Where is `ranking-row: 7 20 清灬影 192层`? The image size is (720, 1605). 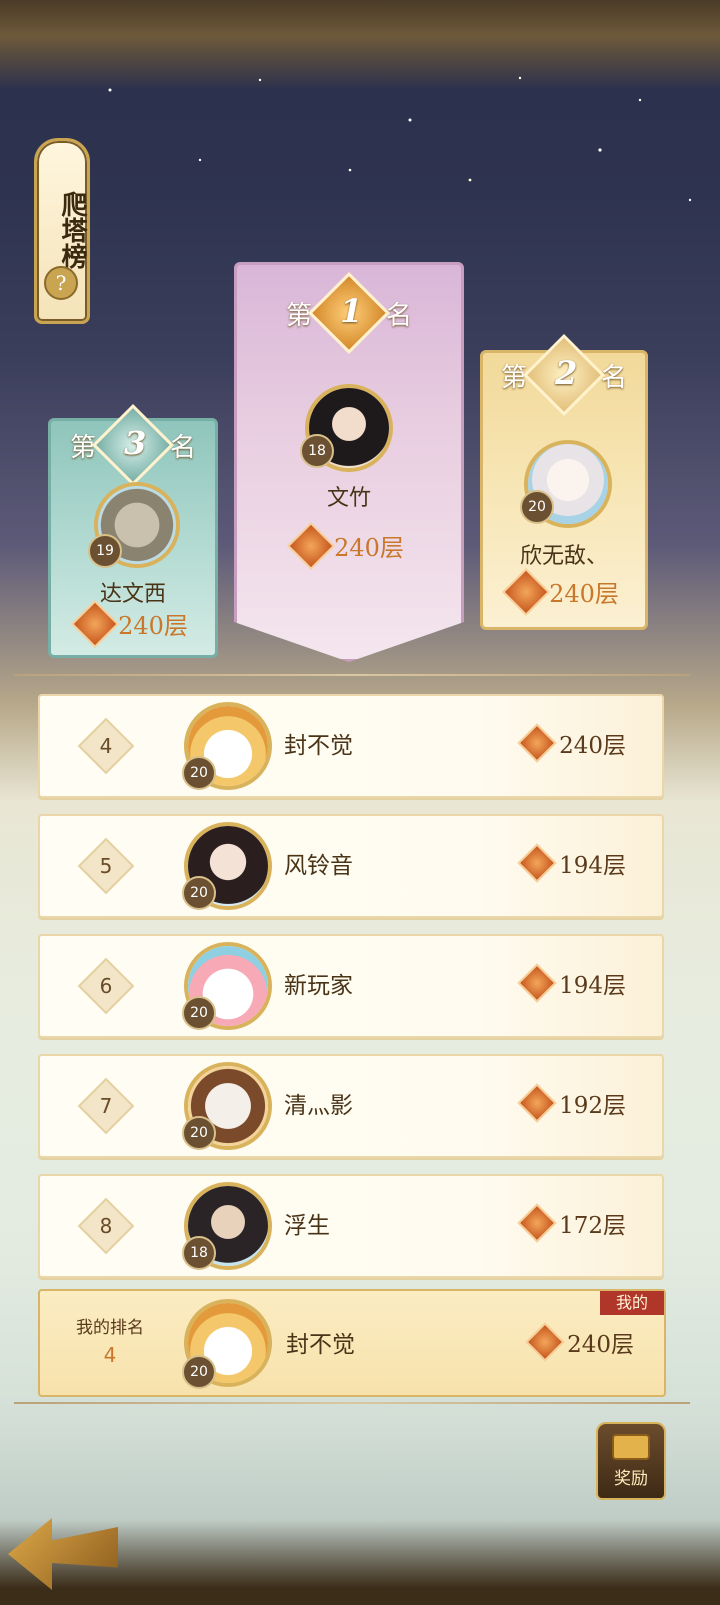
ranking-row: 7 20 清灬影 192层 is located at coordinates (351, 1106).